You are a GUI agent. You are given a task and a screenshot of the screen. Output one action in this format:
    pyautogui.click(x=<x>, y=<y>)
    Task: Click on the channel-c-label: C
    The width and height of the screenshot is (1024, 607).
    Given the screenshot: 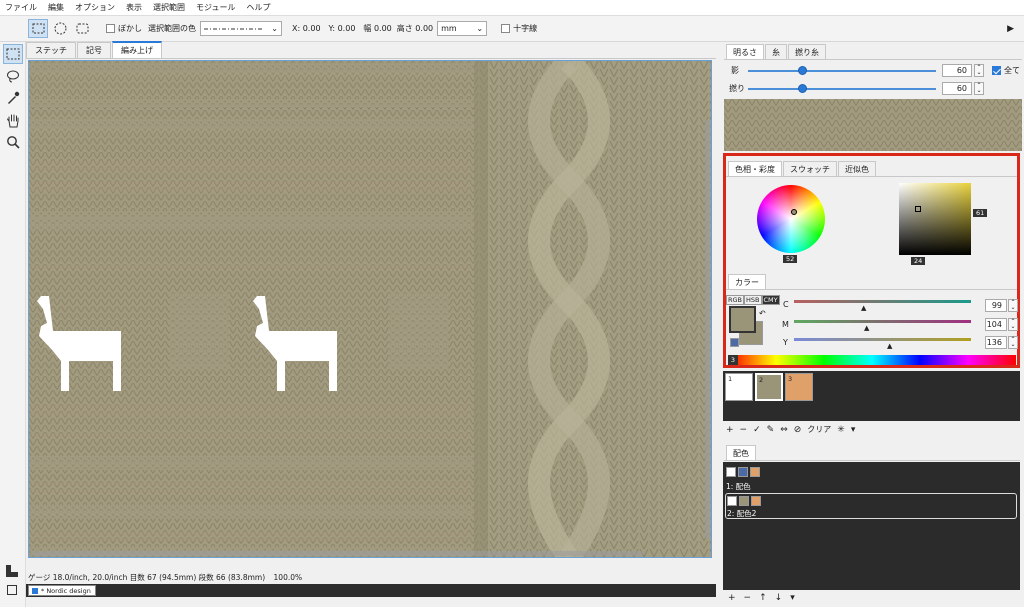 What is the action you would take?
    pyautogui.click(x=786, y=304)
    